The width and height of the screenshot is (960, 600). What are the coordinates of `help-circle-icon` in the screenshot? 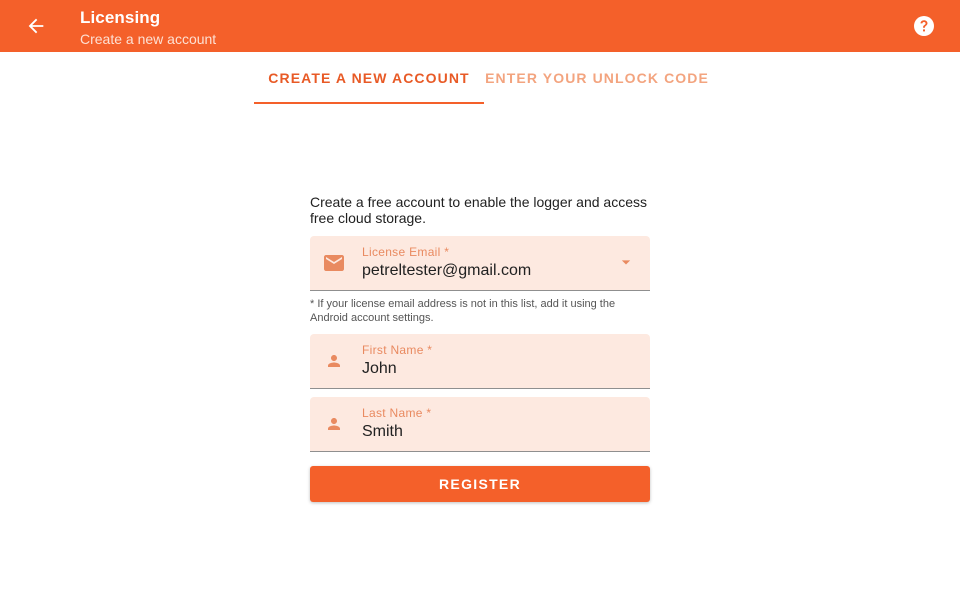 It's located at (924, 26).